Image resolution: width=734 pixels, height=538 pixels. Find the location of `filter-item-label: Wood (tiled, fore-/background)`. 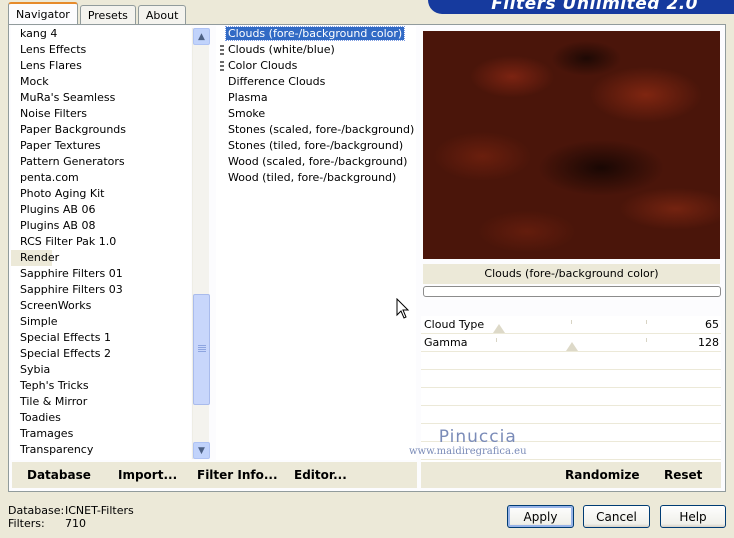

filter-item-label: Wood (tiled, fore-/background) is located at coordinates (312, 177).